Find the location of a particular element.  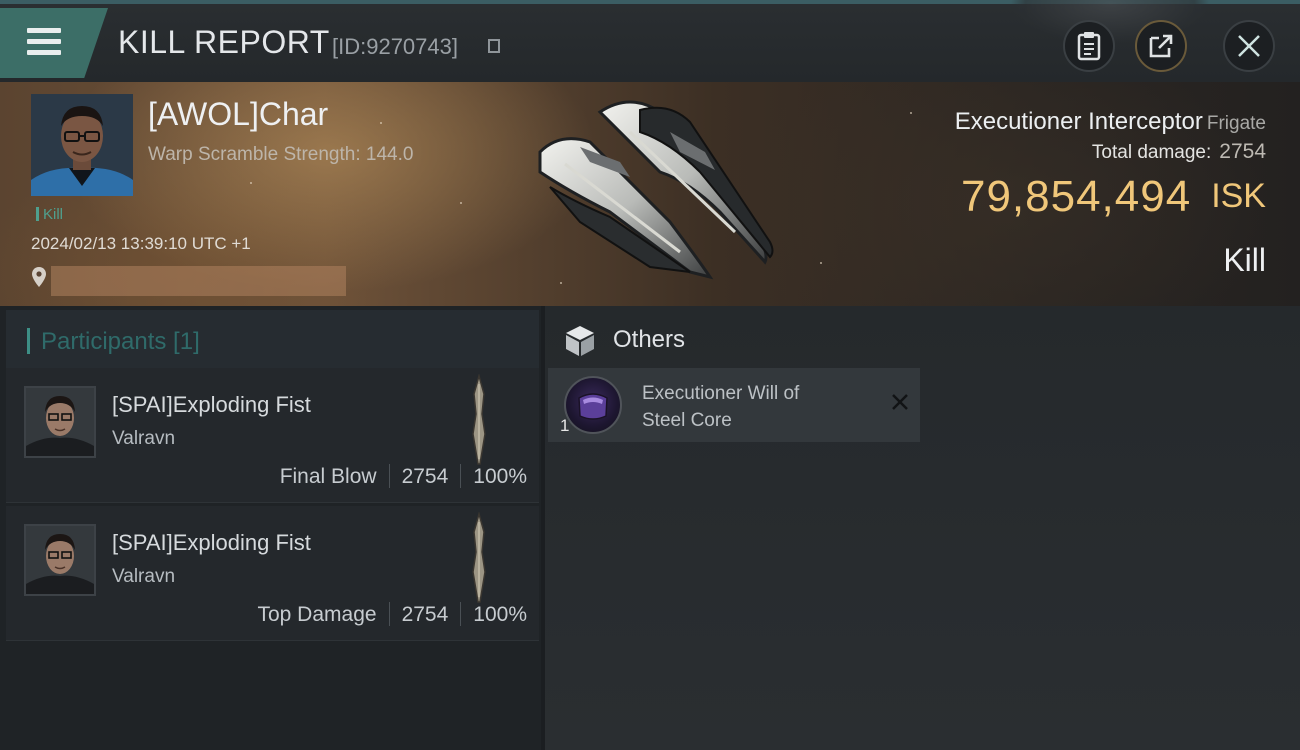

victim-portrait is located at coordinates (82, 145).